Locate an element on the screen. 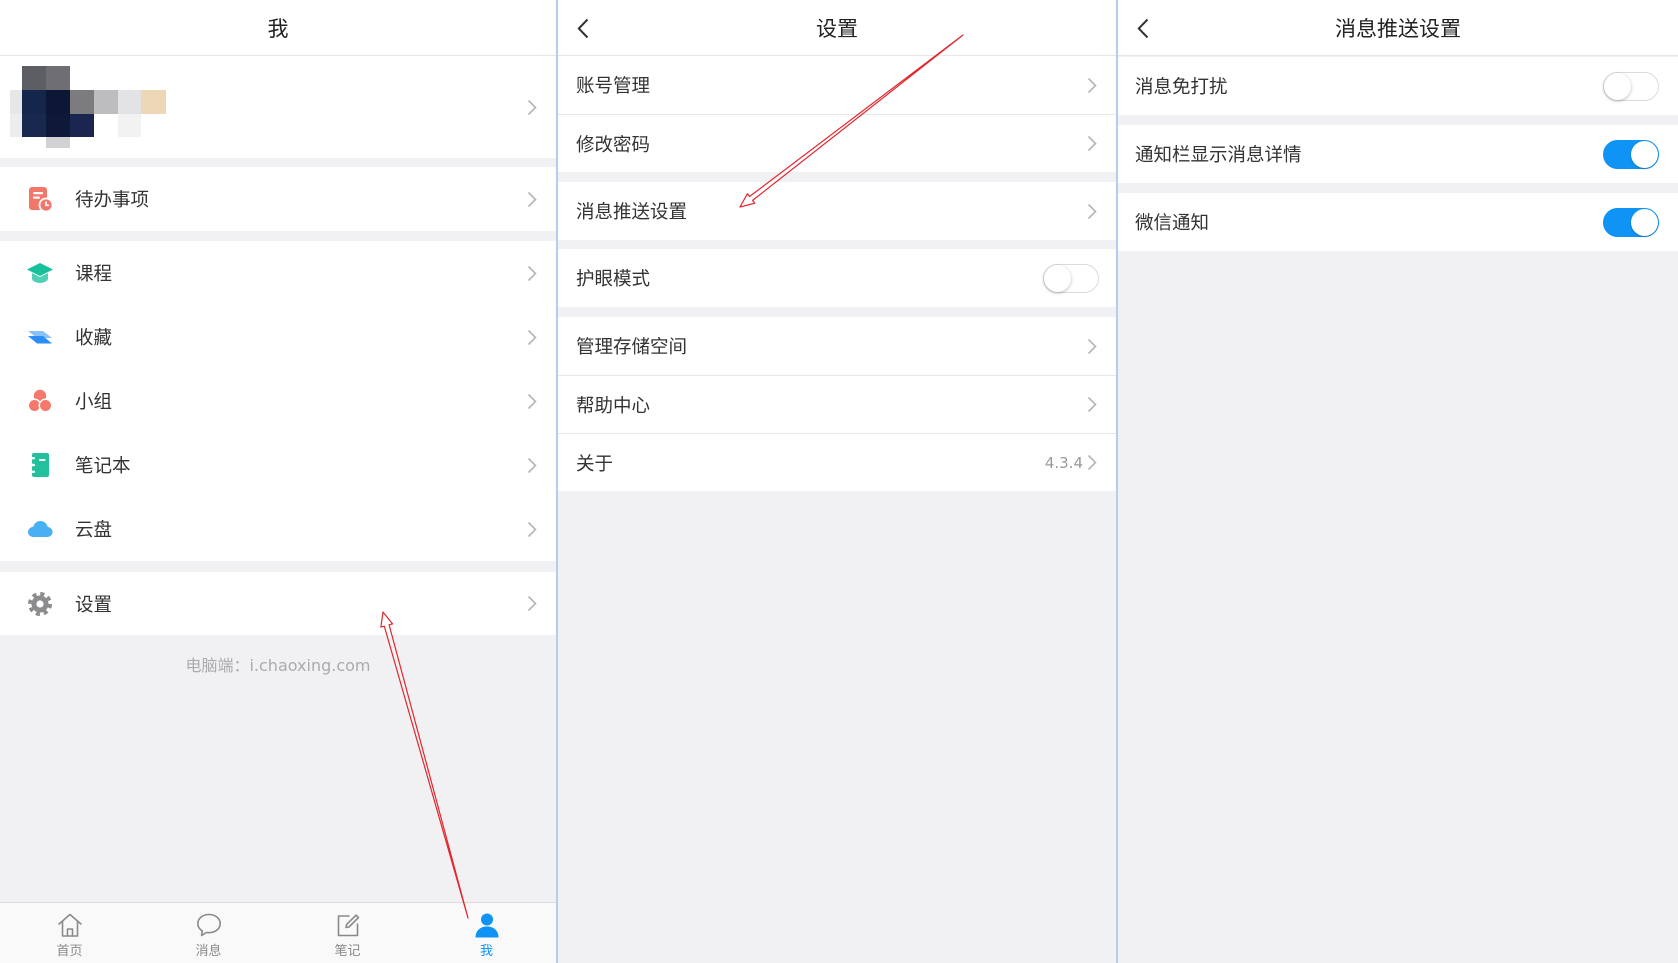 The height and width of the screenshot is (963, 1678). settings-item-help: 帮助中心 is located at coordinates (837, 404).